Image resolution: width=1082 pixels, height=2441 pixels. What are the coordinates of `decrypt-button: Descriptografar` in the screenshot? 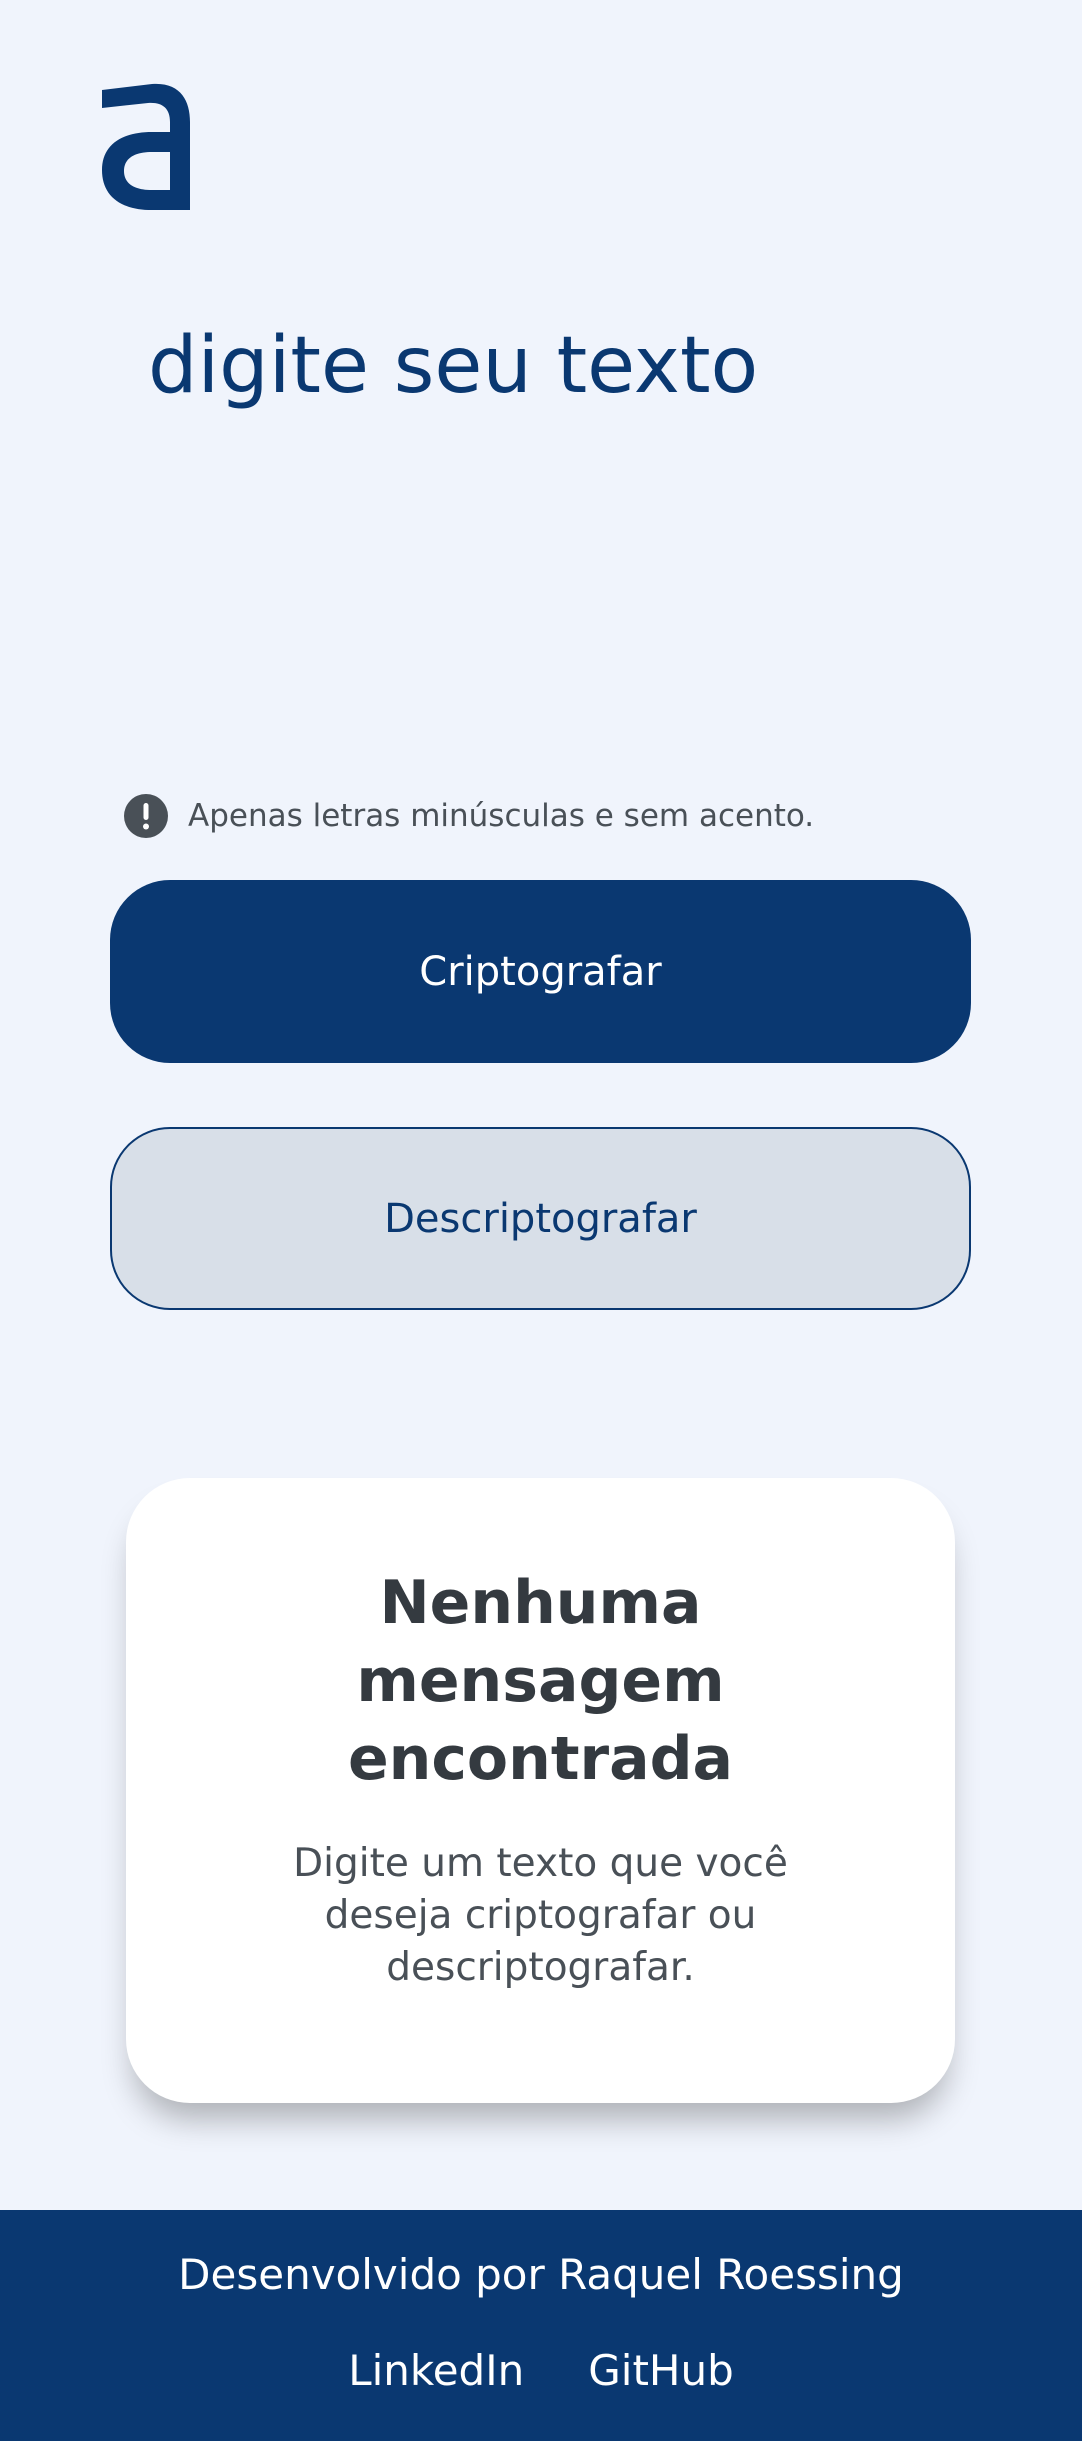 It's located at (540, 1218).